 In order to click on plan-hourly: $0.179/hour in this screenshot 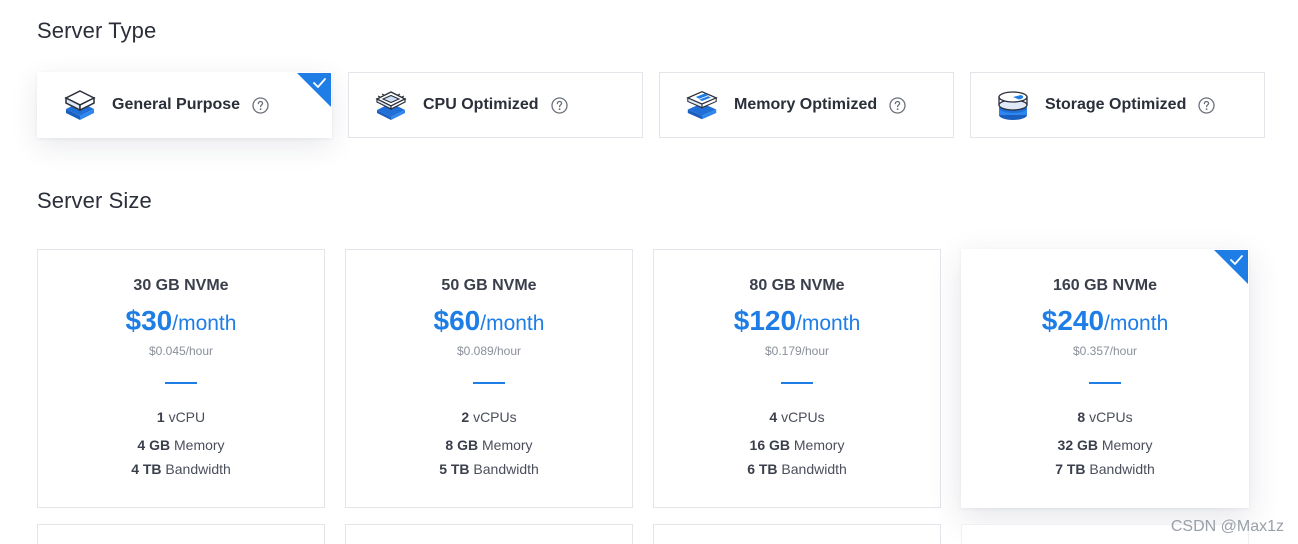, I will do `click(797, 351)`.